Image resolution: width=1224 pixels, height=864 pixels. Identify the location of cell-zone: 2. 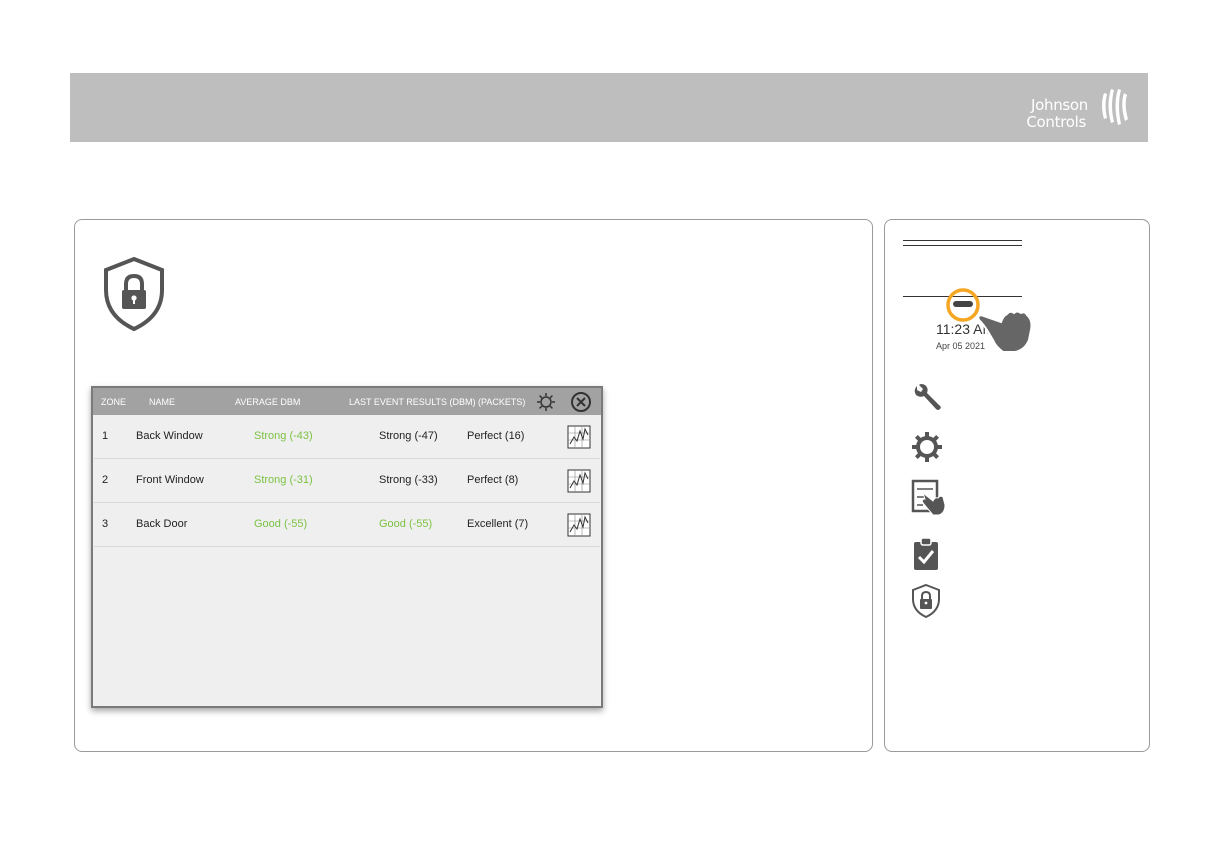
(105, 480).